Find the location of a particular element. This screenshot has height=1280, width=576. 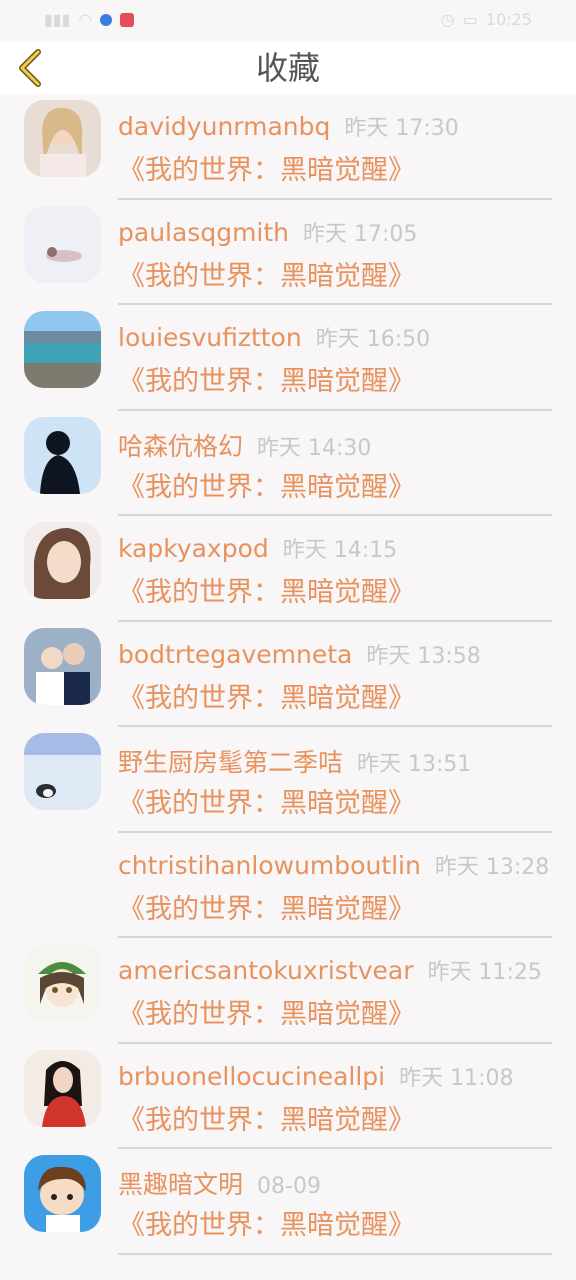

list-item: louiesvufiztton 昨天 16:50 《我的世界：黑暗觉醒》 is located at coordinates (288, 358).